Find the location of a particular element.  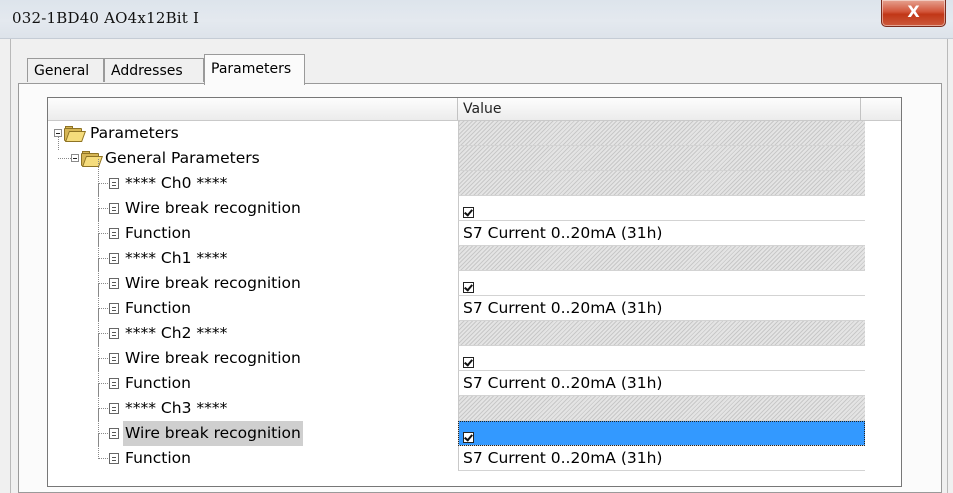

close-icon: X is located at coordinates (913, 11).